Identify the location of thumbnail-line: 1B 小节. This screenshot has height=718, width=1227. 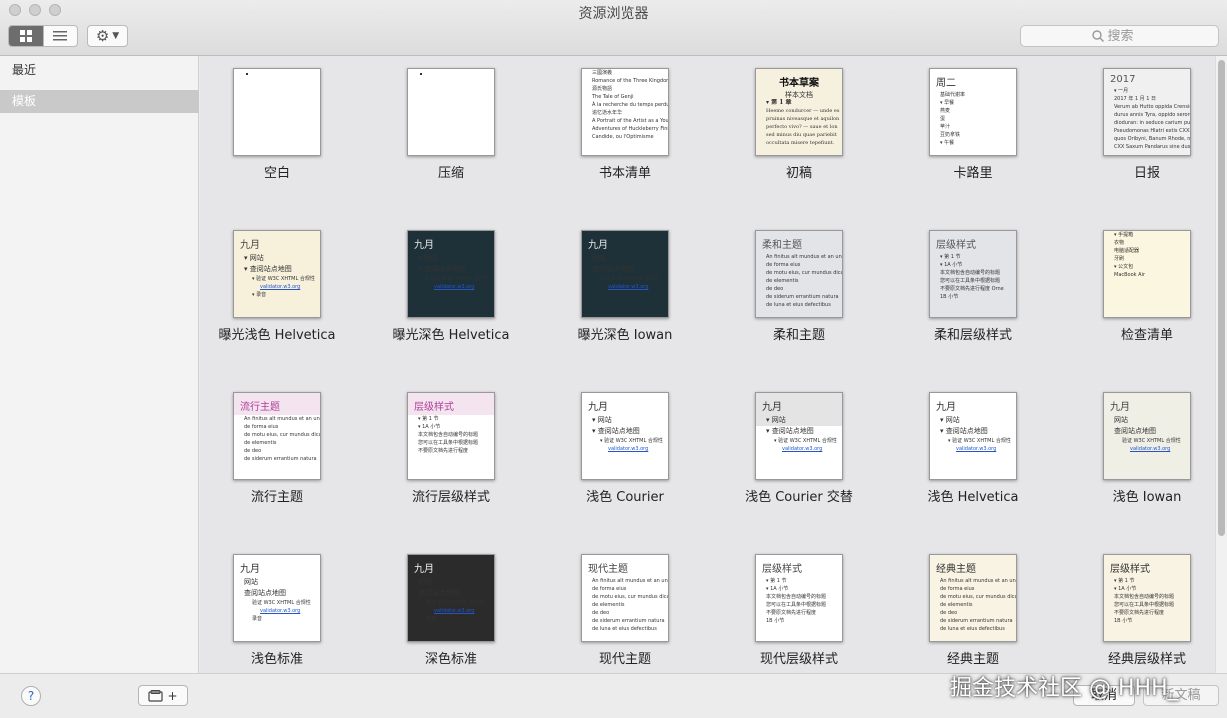
(949, 297).